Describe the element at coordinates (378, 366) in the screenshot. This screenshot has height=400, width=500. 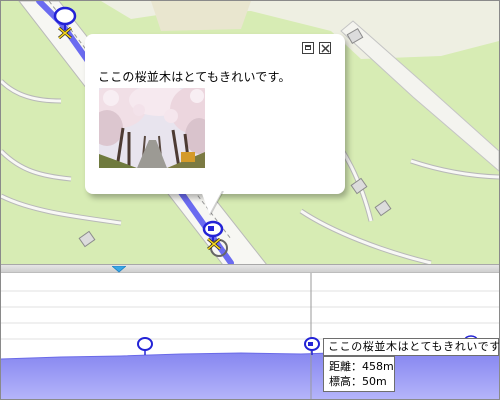
I see `distance-value: 458m` at that location.